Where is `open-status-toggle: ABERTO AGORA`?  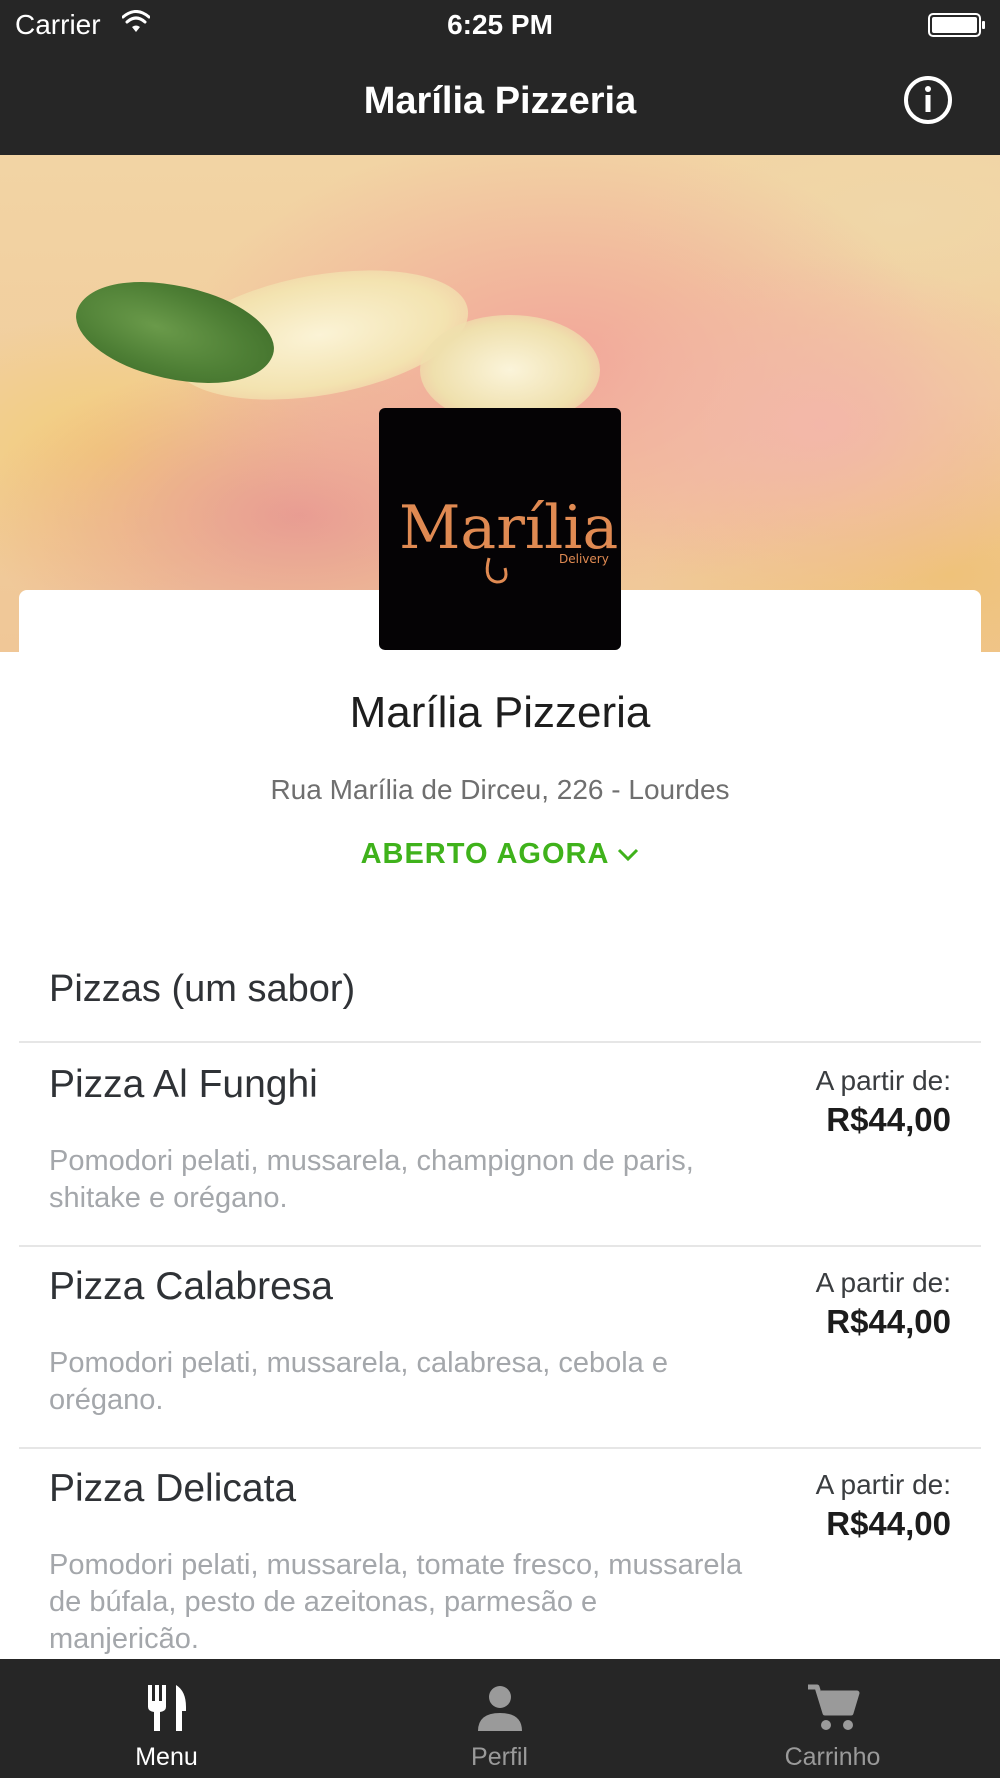
open-status-toggle: ABERTO AGORA is located at coordinates (500, 854).